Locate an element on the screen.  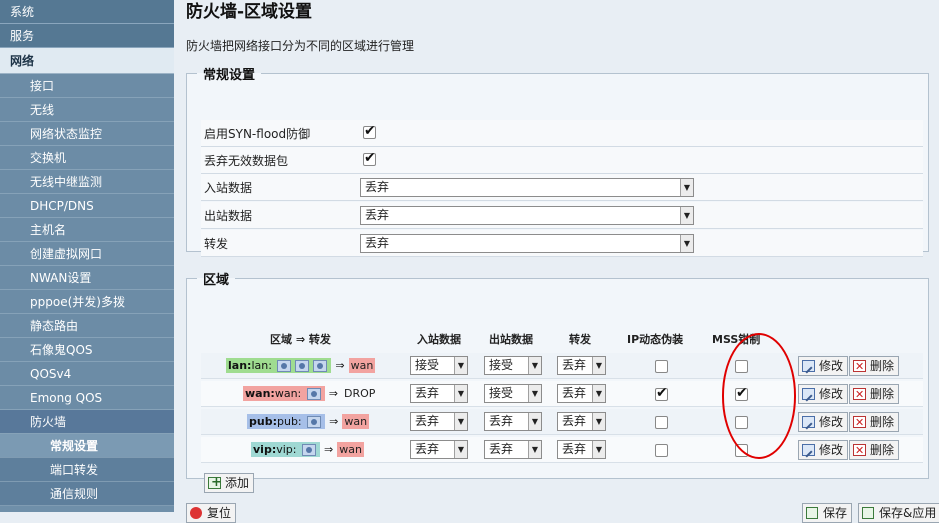
zone-tag-vip: vip:vip: is located at coordinates (285, 449).